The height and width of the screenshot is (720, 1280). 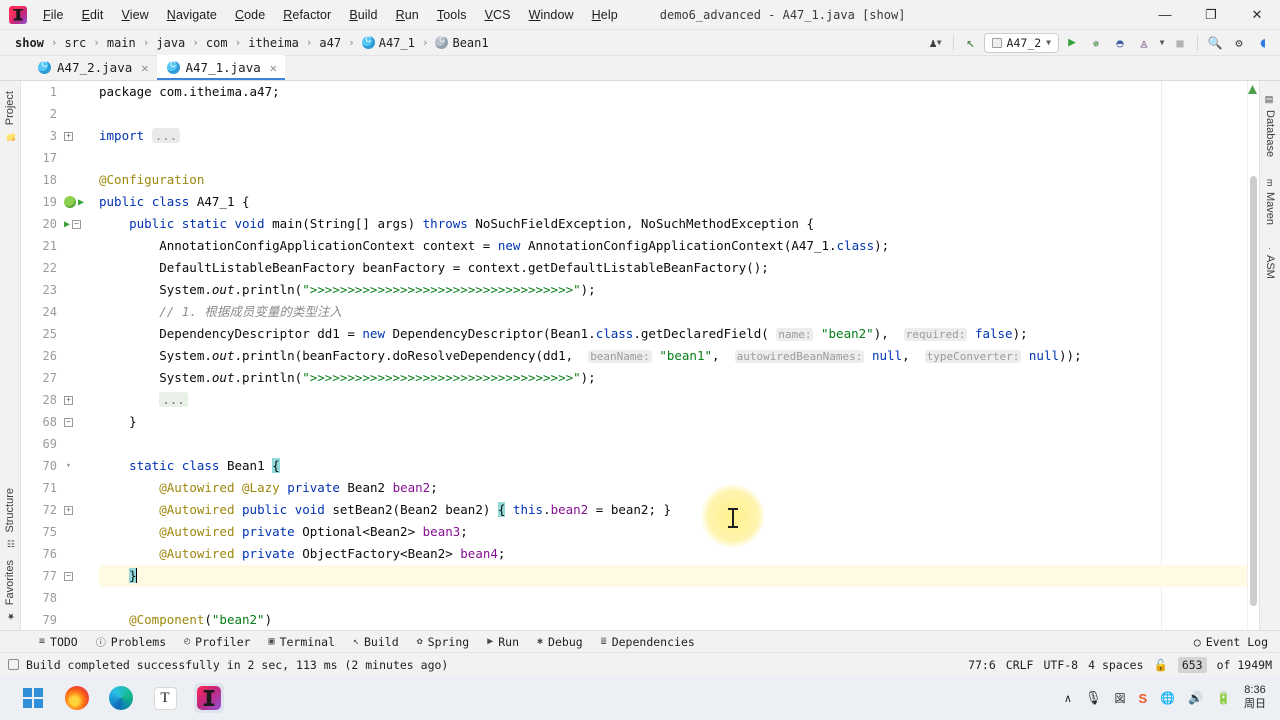 I want to click on breadcrumb-item-itheima: itheima, so click(x=273, y=43).